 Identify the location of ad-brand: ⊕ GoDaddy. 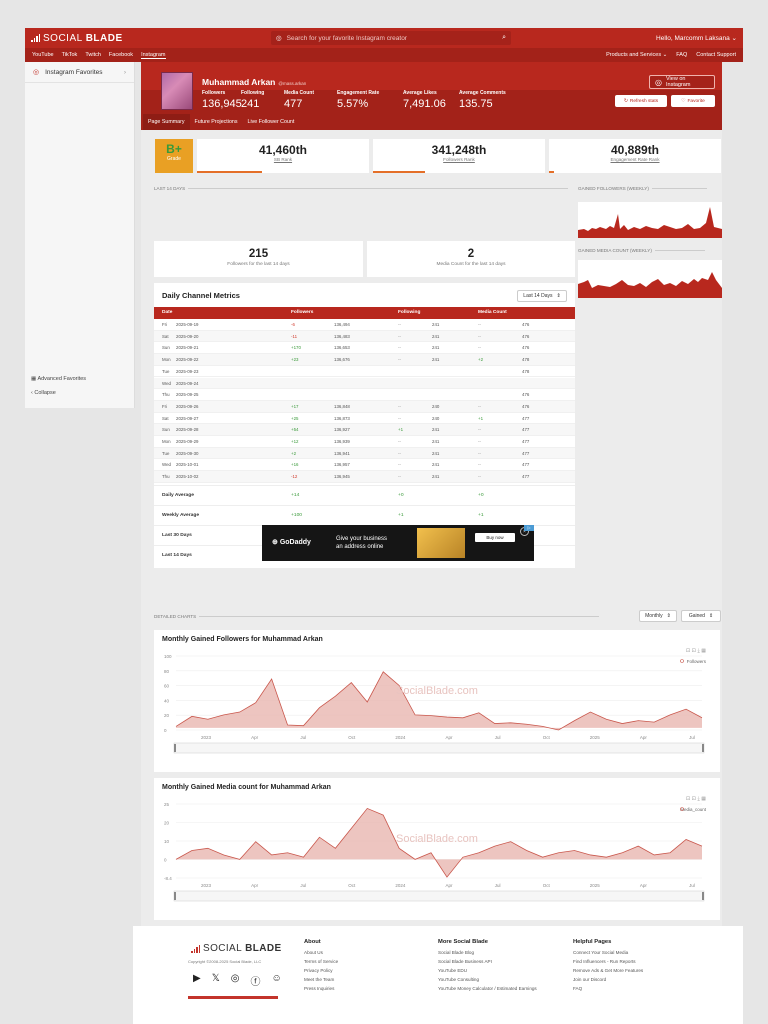
(291, 542).